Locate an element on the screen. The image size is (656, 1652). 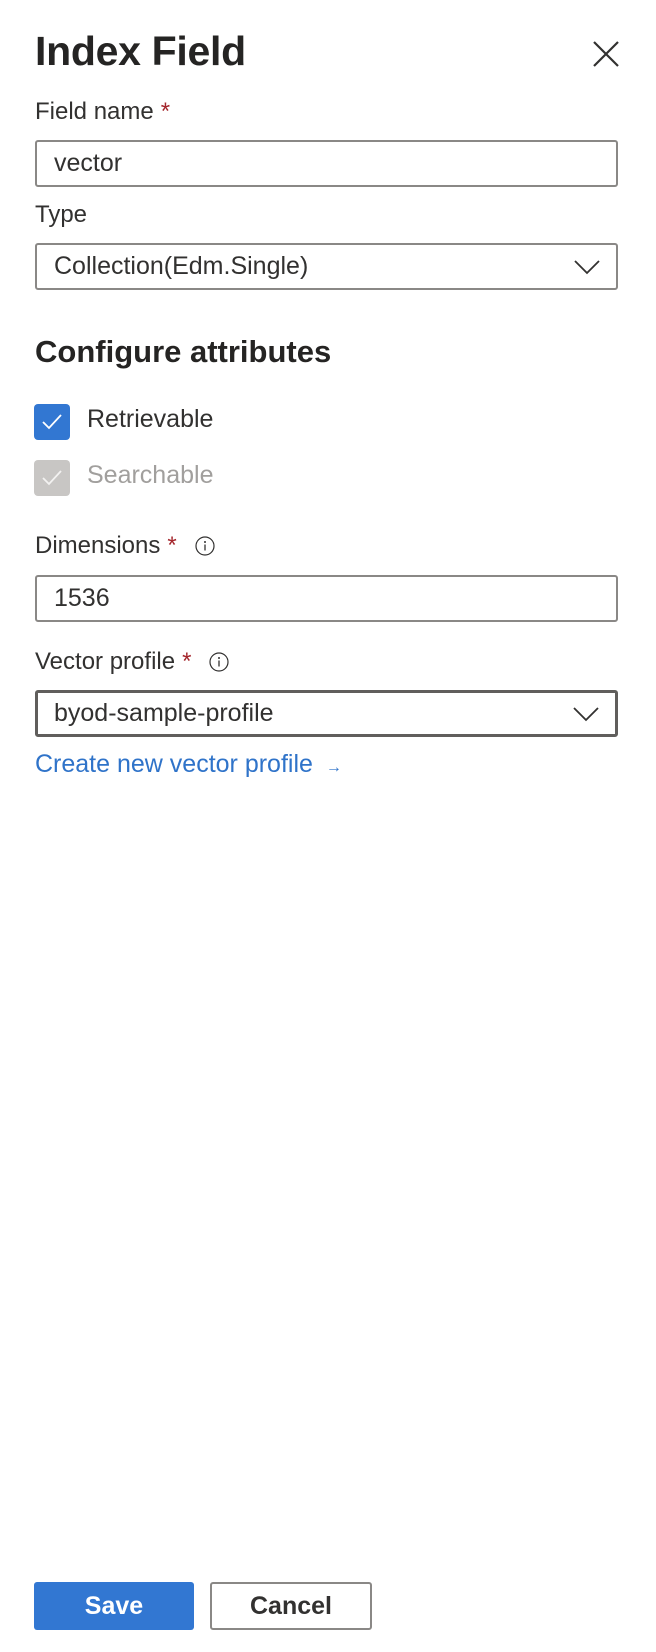
save-button: Save is located at coordinates (114, 1606).